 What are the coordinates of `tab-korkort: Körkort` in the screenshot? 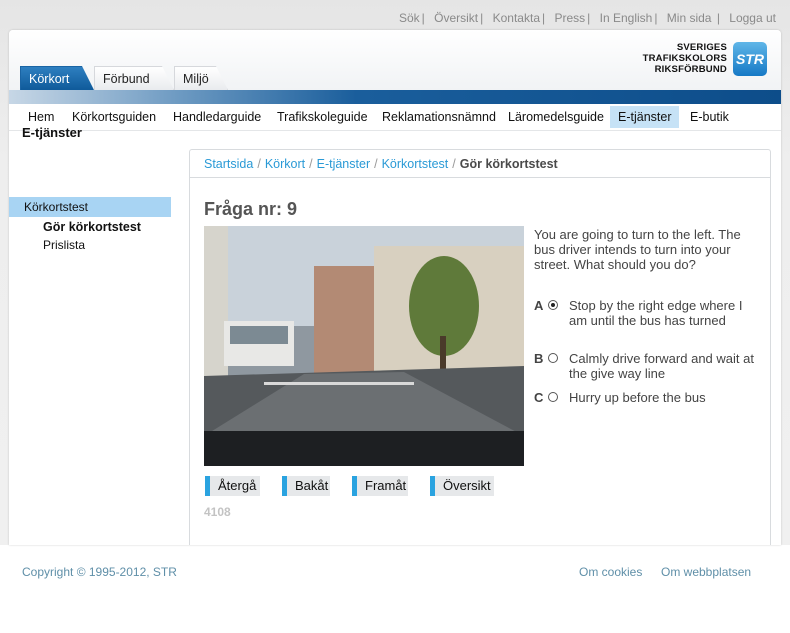 It's located at (57, 78).